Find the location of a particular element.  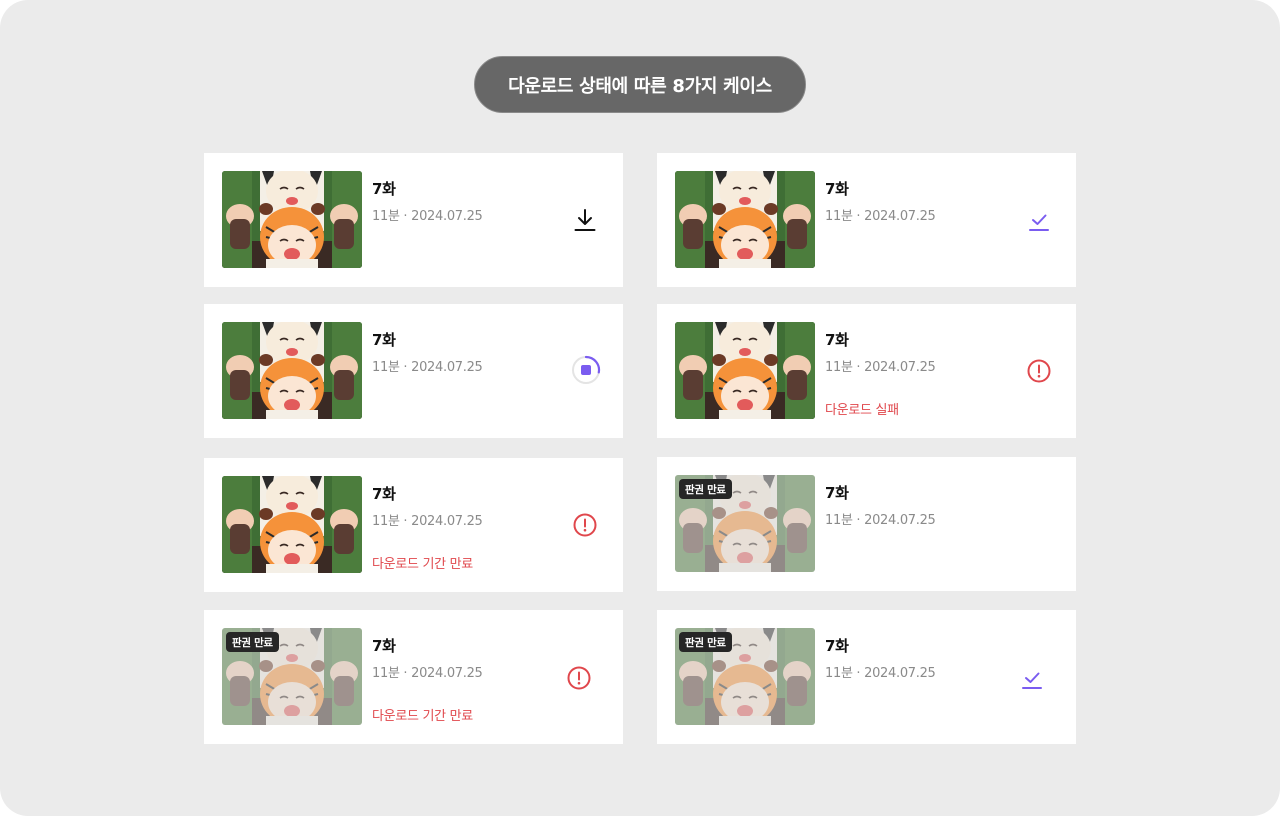

episode-card-downloaded: 7화 11분 · 2024.07.25 is located at coordinates (866, 220).